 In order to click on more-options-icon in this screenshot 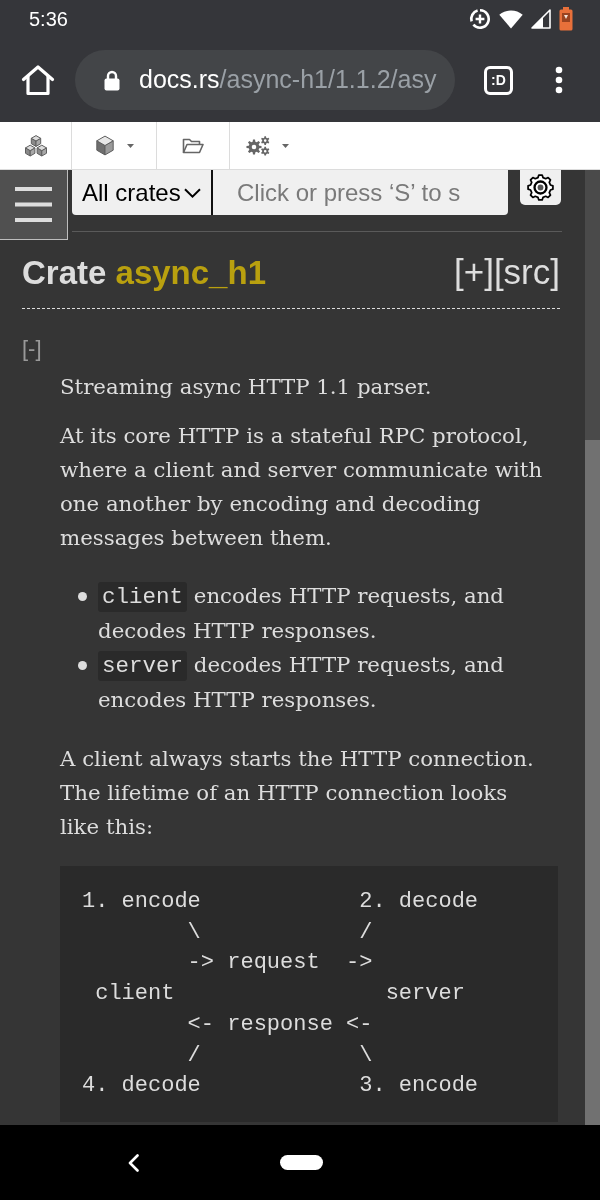, I will do `click(559, 80)`.